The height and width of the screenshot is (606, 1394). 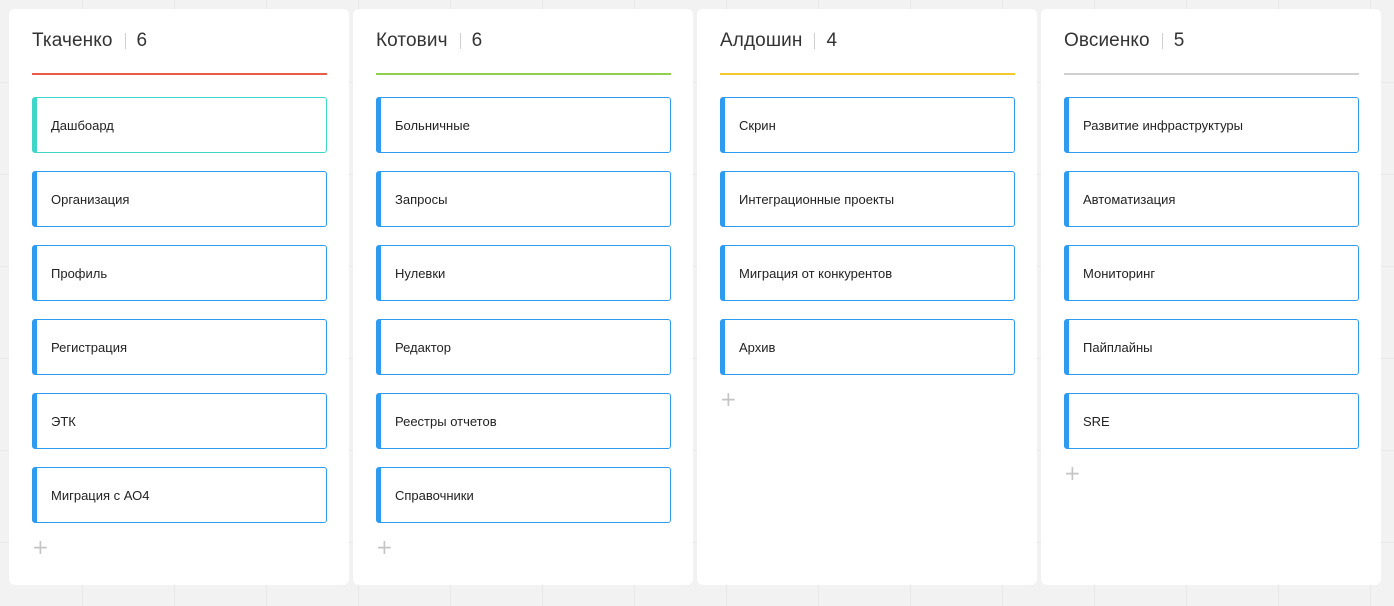 What do you see at coordinates (179, 495) in the screenshot?
I see `card: Миграция с АО4` at bounding box center [179, 495].